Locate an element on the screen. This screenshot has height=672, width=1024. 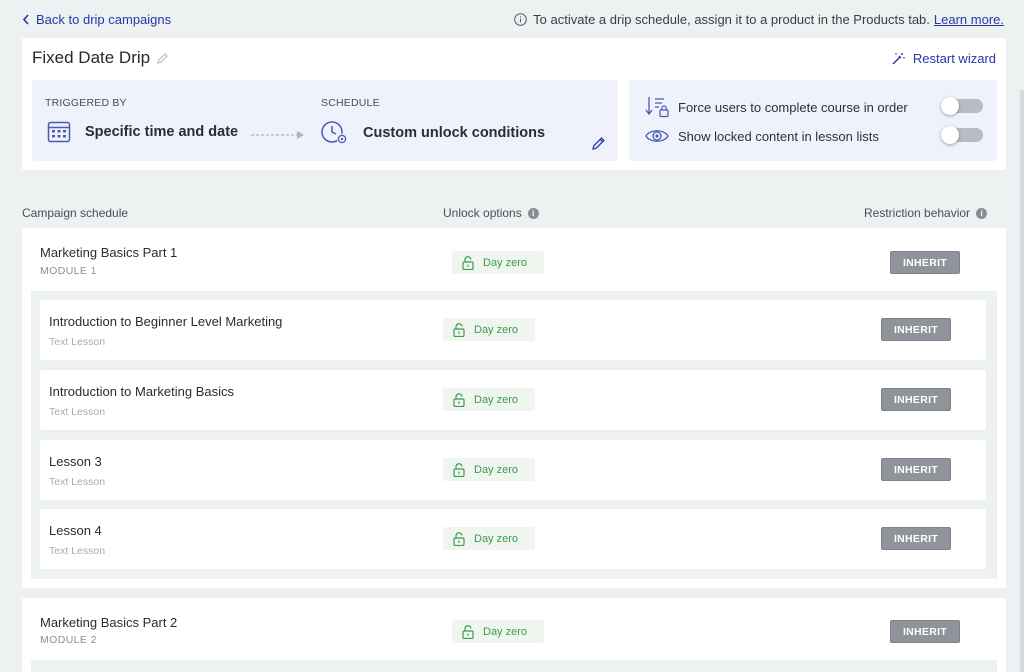
module-label: MODULE 2 is located at coordinates (68, 640).